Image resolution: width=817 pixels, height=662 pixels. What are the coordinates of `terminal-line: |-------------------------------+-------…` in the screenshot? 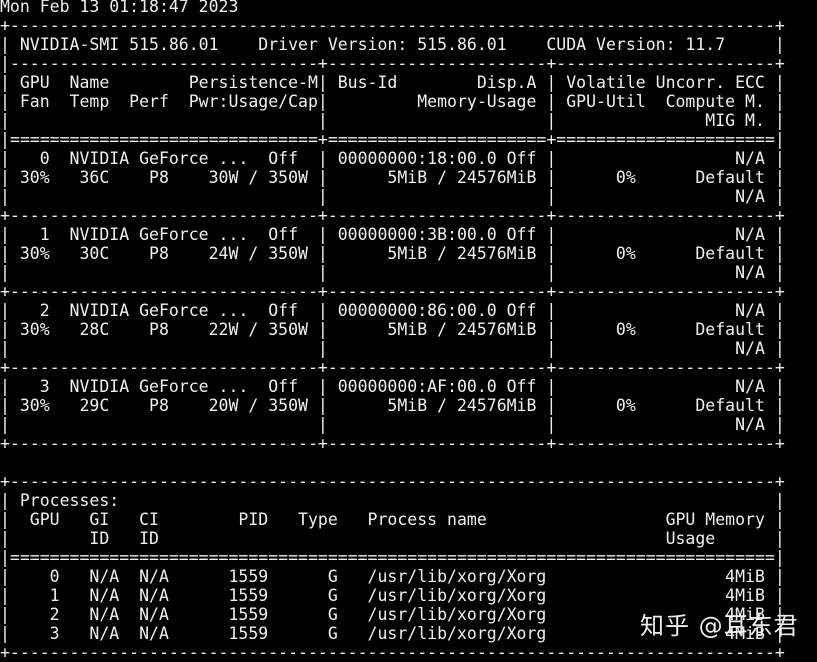 It's located at (392, 63).